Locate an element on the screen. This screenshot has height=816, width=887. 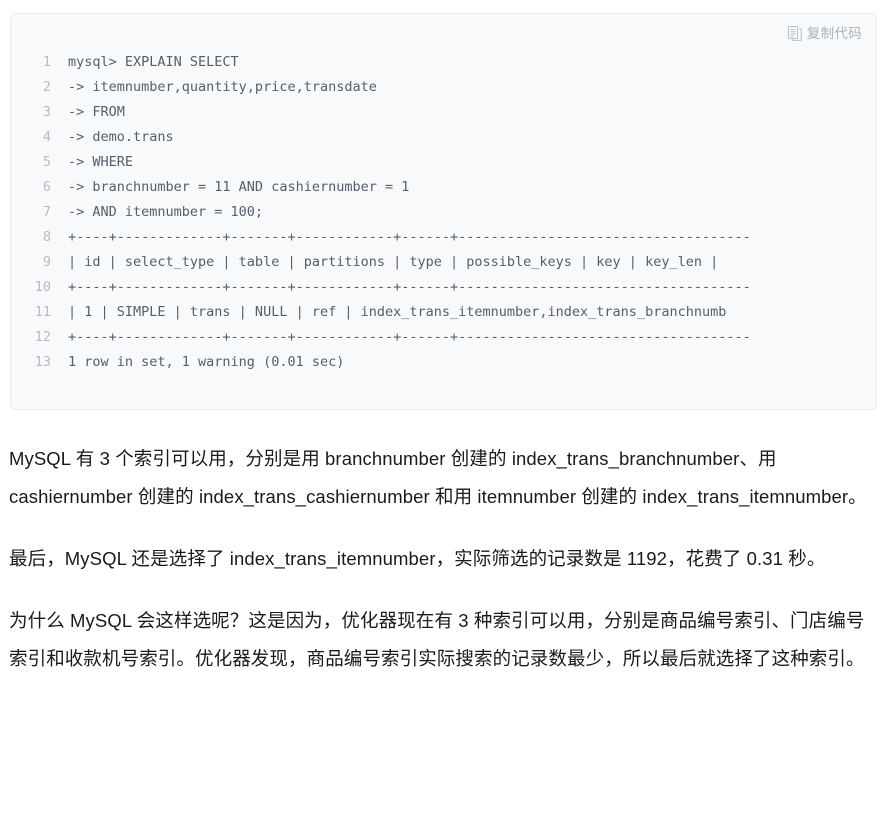
code-line: 3 -> FROM is located at coordinates (443, 116).